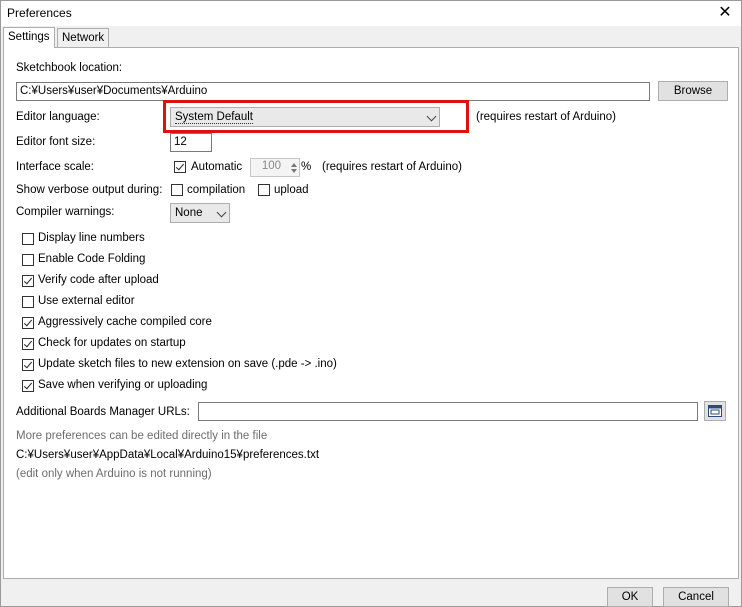  I want to click on title-bar: Preferences ✕, so click(371, 13).